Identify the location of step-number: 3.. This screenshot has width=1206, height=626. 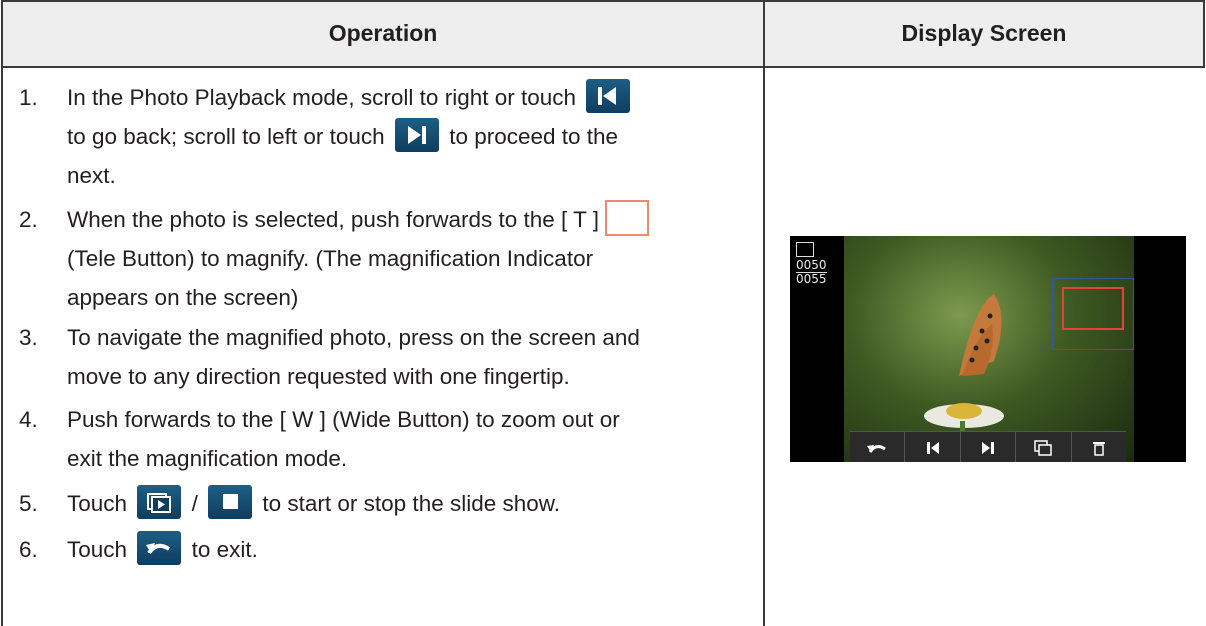
(28, 337).